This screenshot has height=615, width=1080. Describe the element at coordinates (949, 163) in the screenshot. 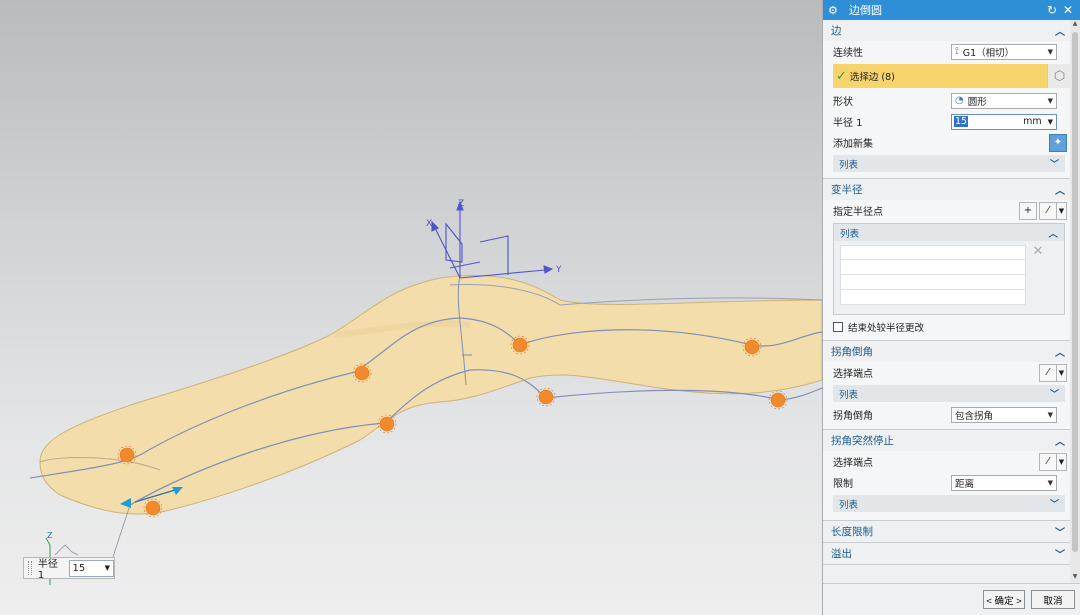

I see `edge-list-toggle: 列表 ﹀` at that location.